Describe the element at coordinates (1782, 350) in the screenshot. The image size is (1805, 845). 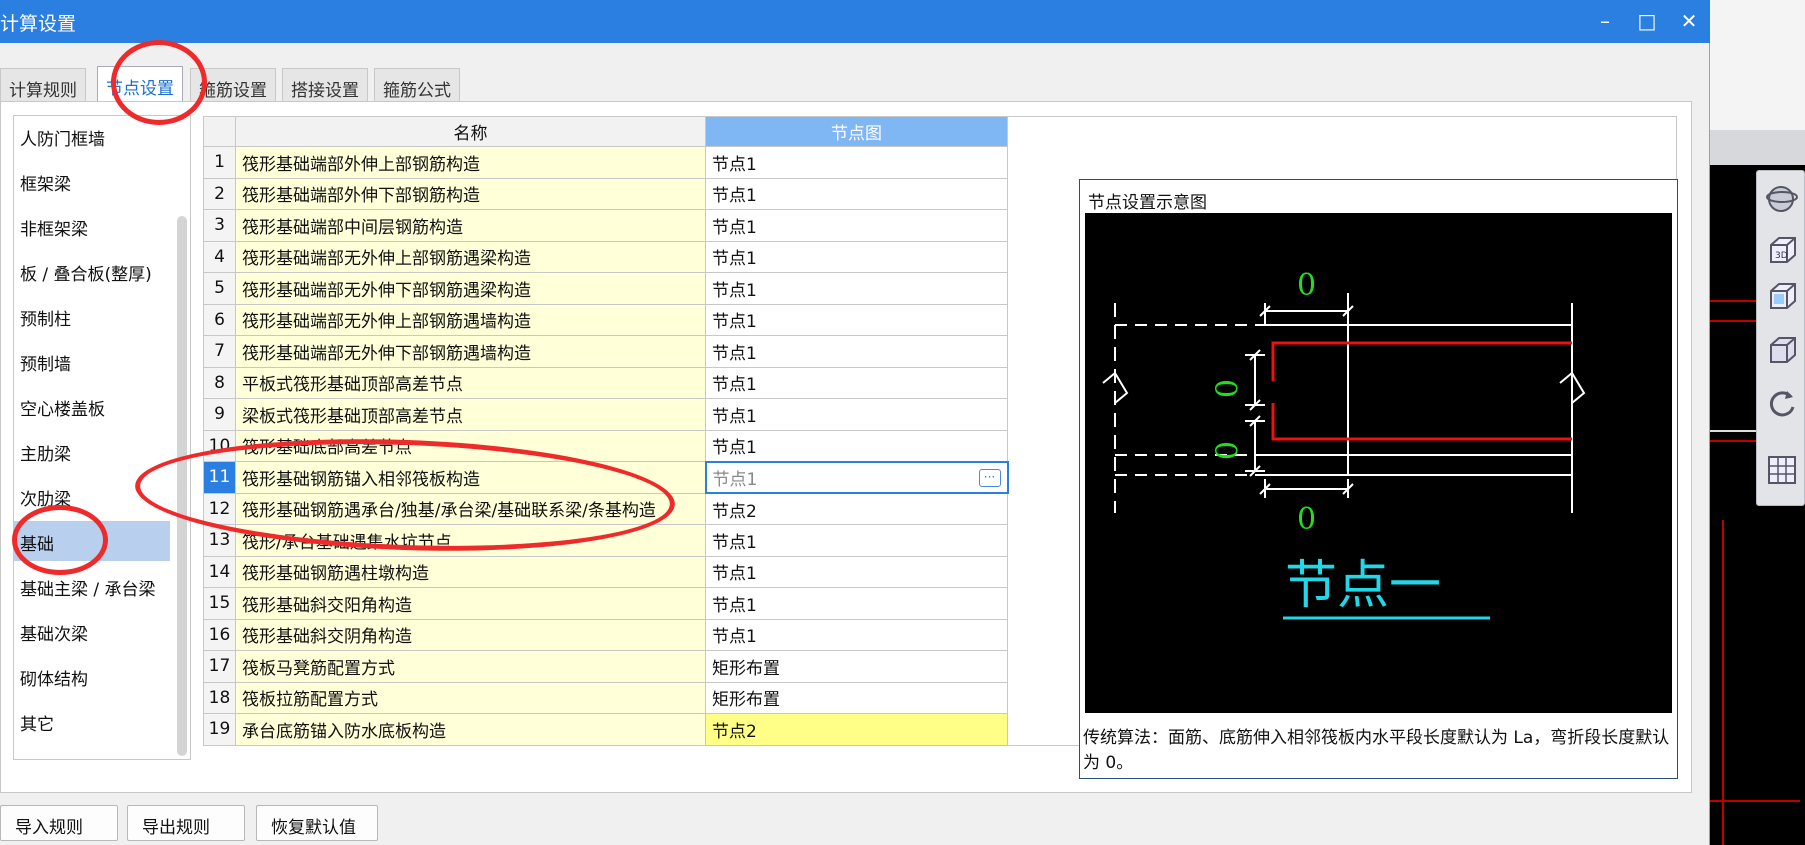
I see `box-view-icon` at that location.